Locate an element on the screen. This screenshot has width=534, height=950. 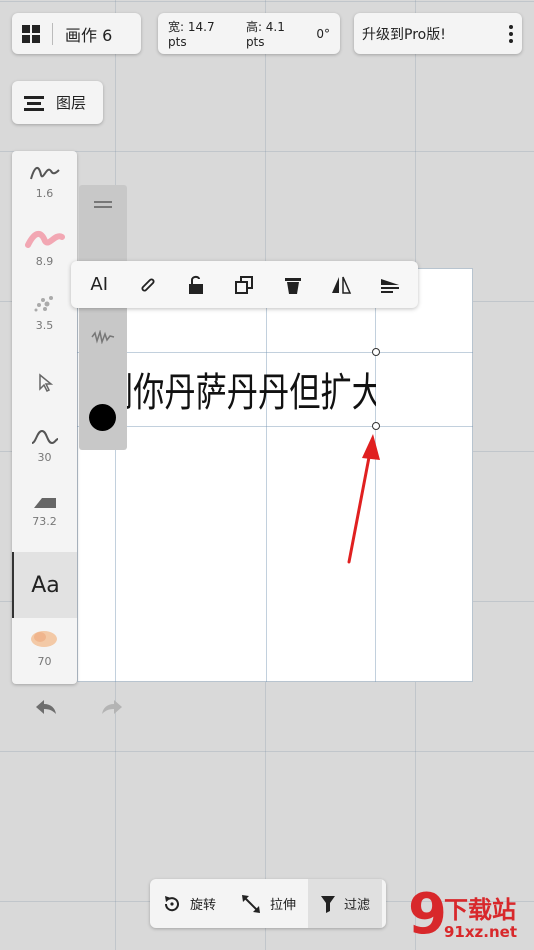
text-tool-label: Aa is located at coordinates (45, 585).